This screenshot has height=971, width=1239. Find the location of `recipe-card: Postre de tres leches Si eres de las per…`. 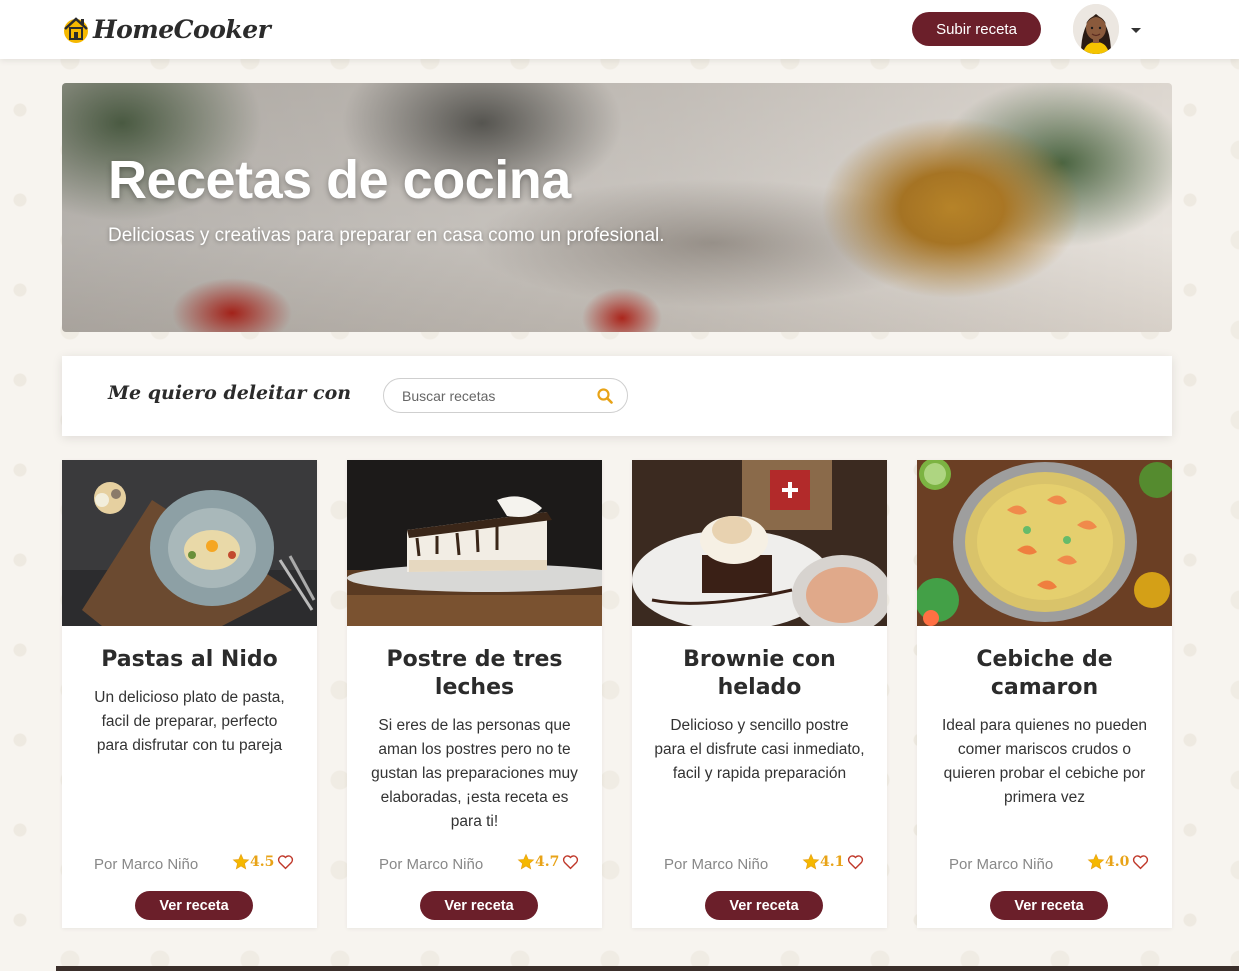

recipe-card: Postre de tres leches Si eres de las per… is located at coordinates (474, 694).